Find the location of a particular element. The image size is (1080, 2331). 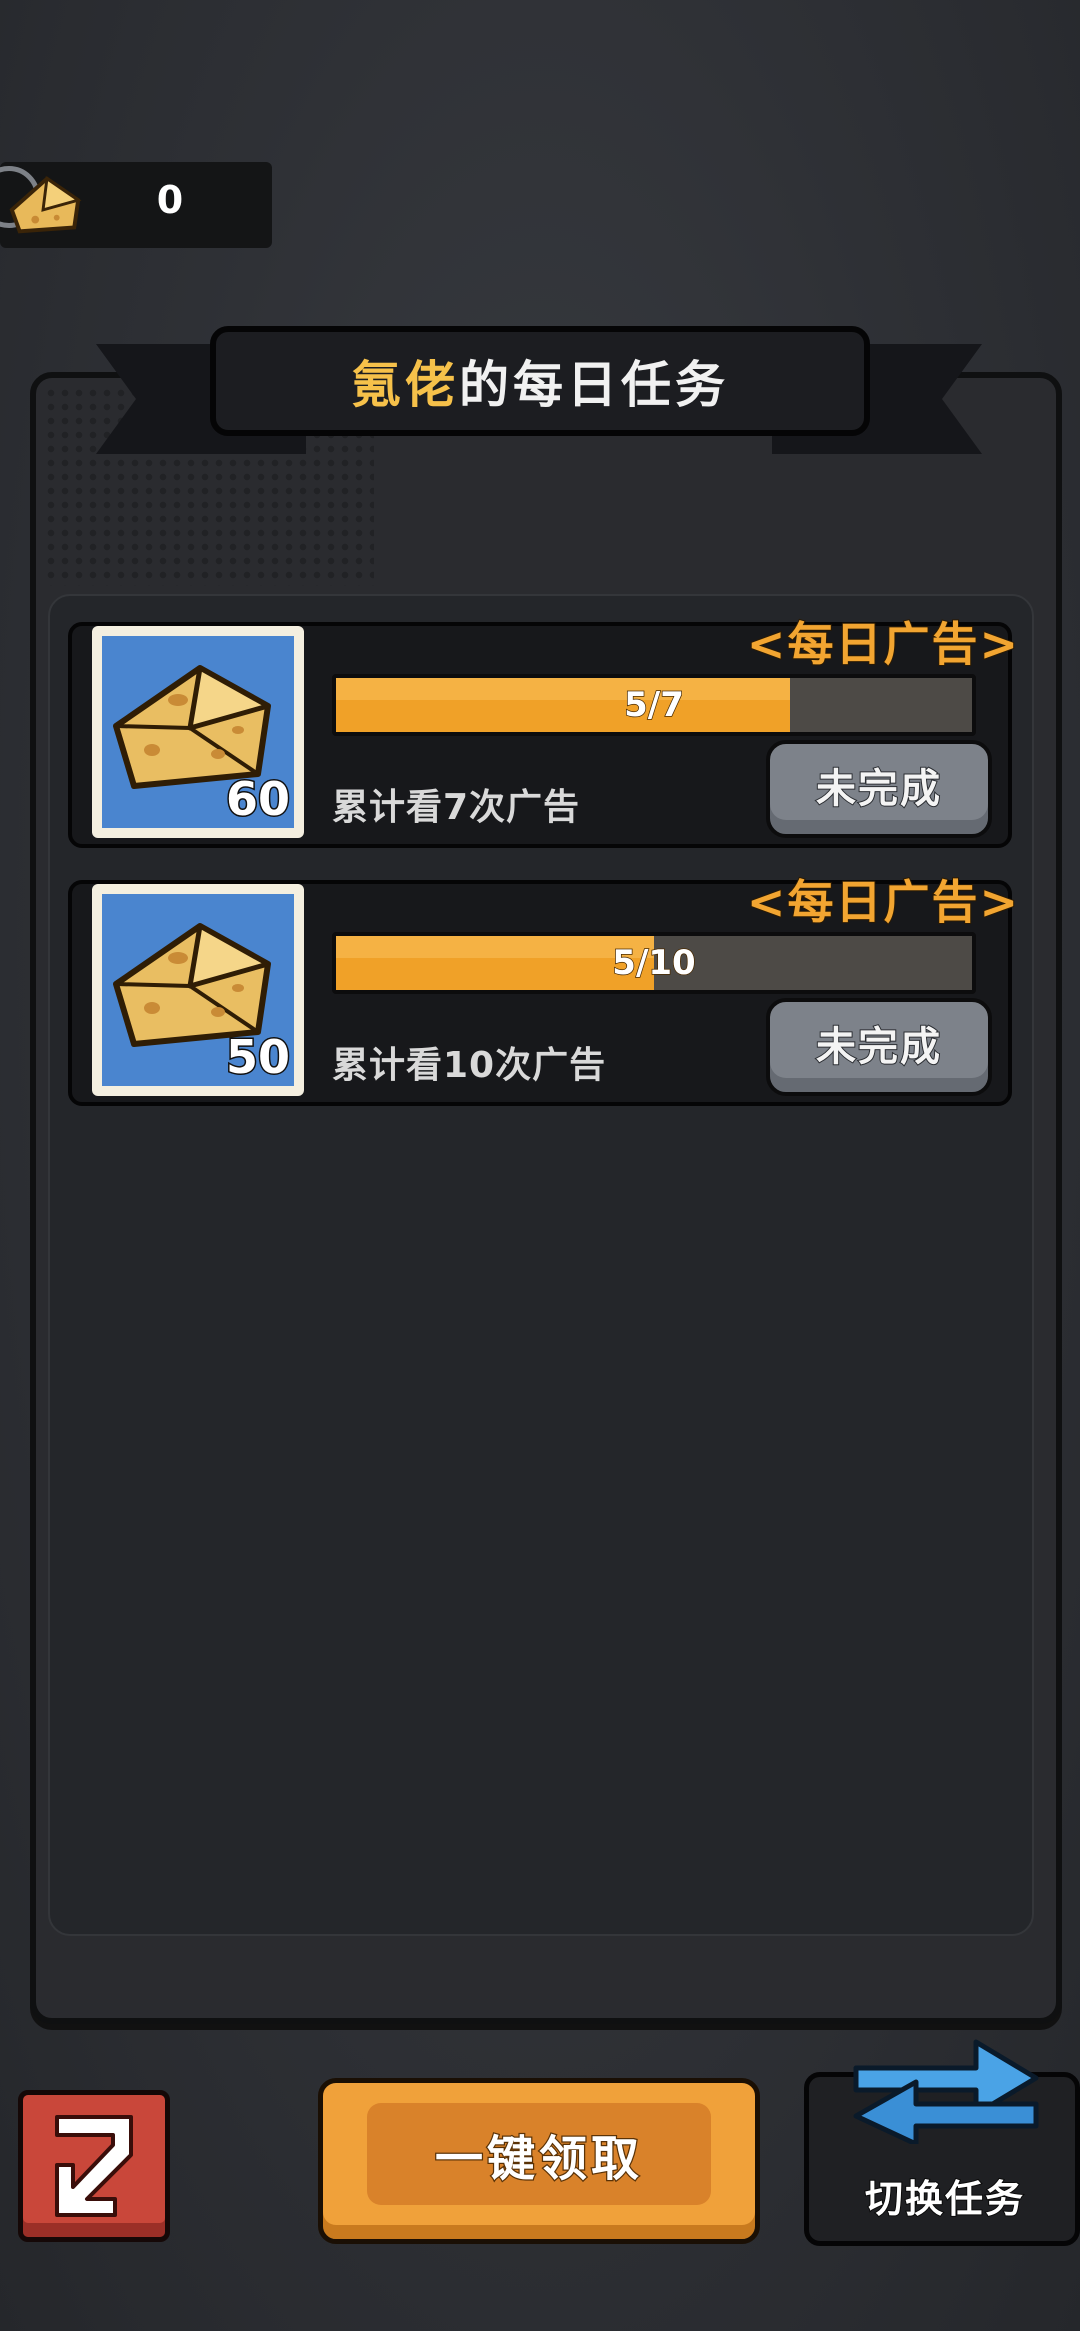

collect-all-label: 一键领取 is located at coordinates (538, 2159).